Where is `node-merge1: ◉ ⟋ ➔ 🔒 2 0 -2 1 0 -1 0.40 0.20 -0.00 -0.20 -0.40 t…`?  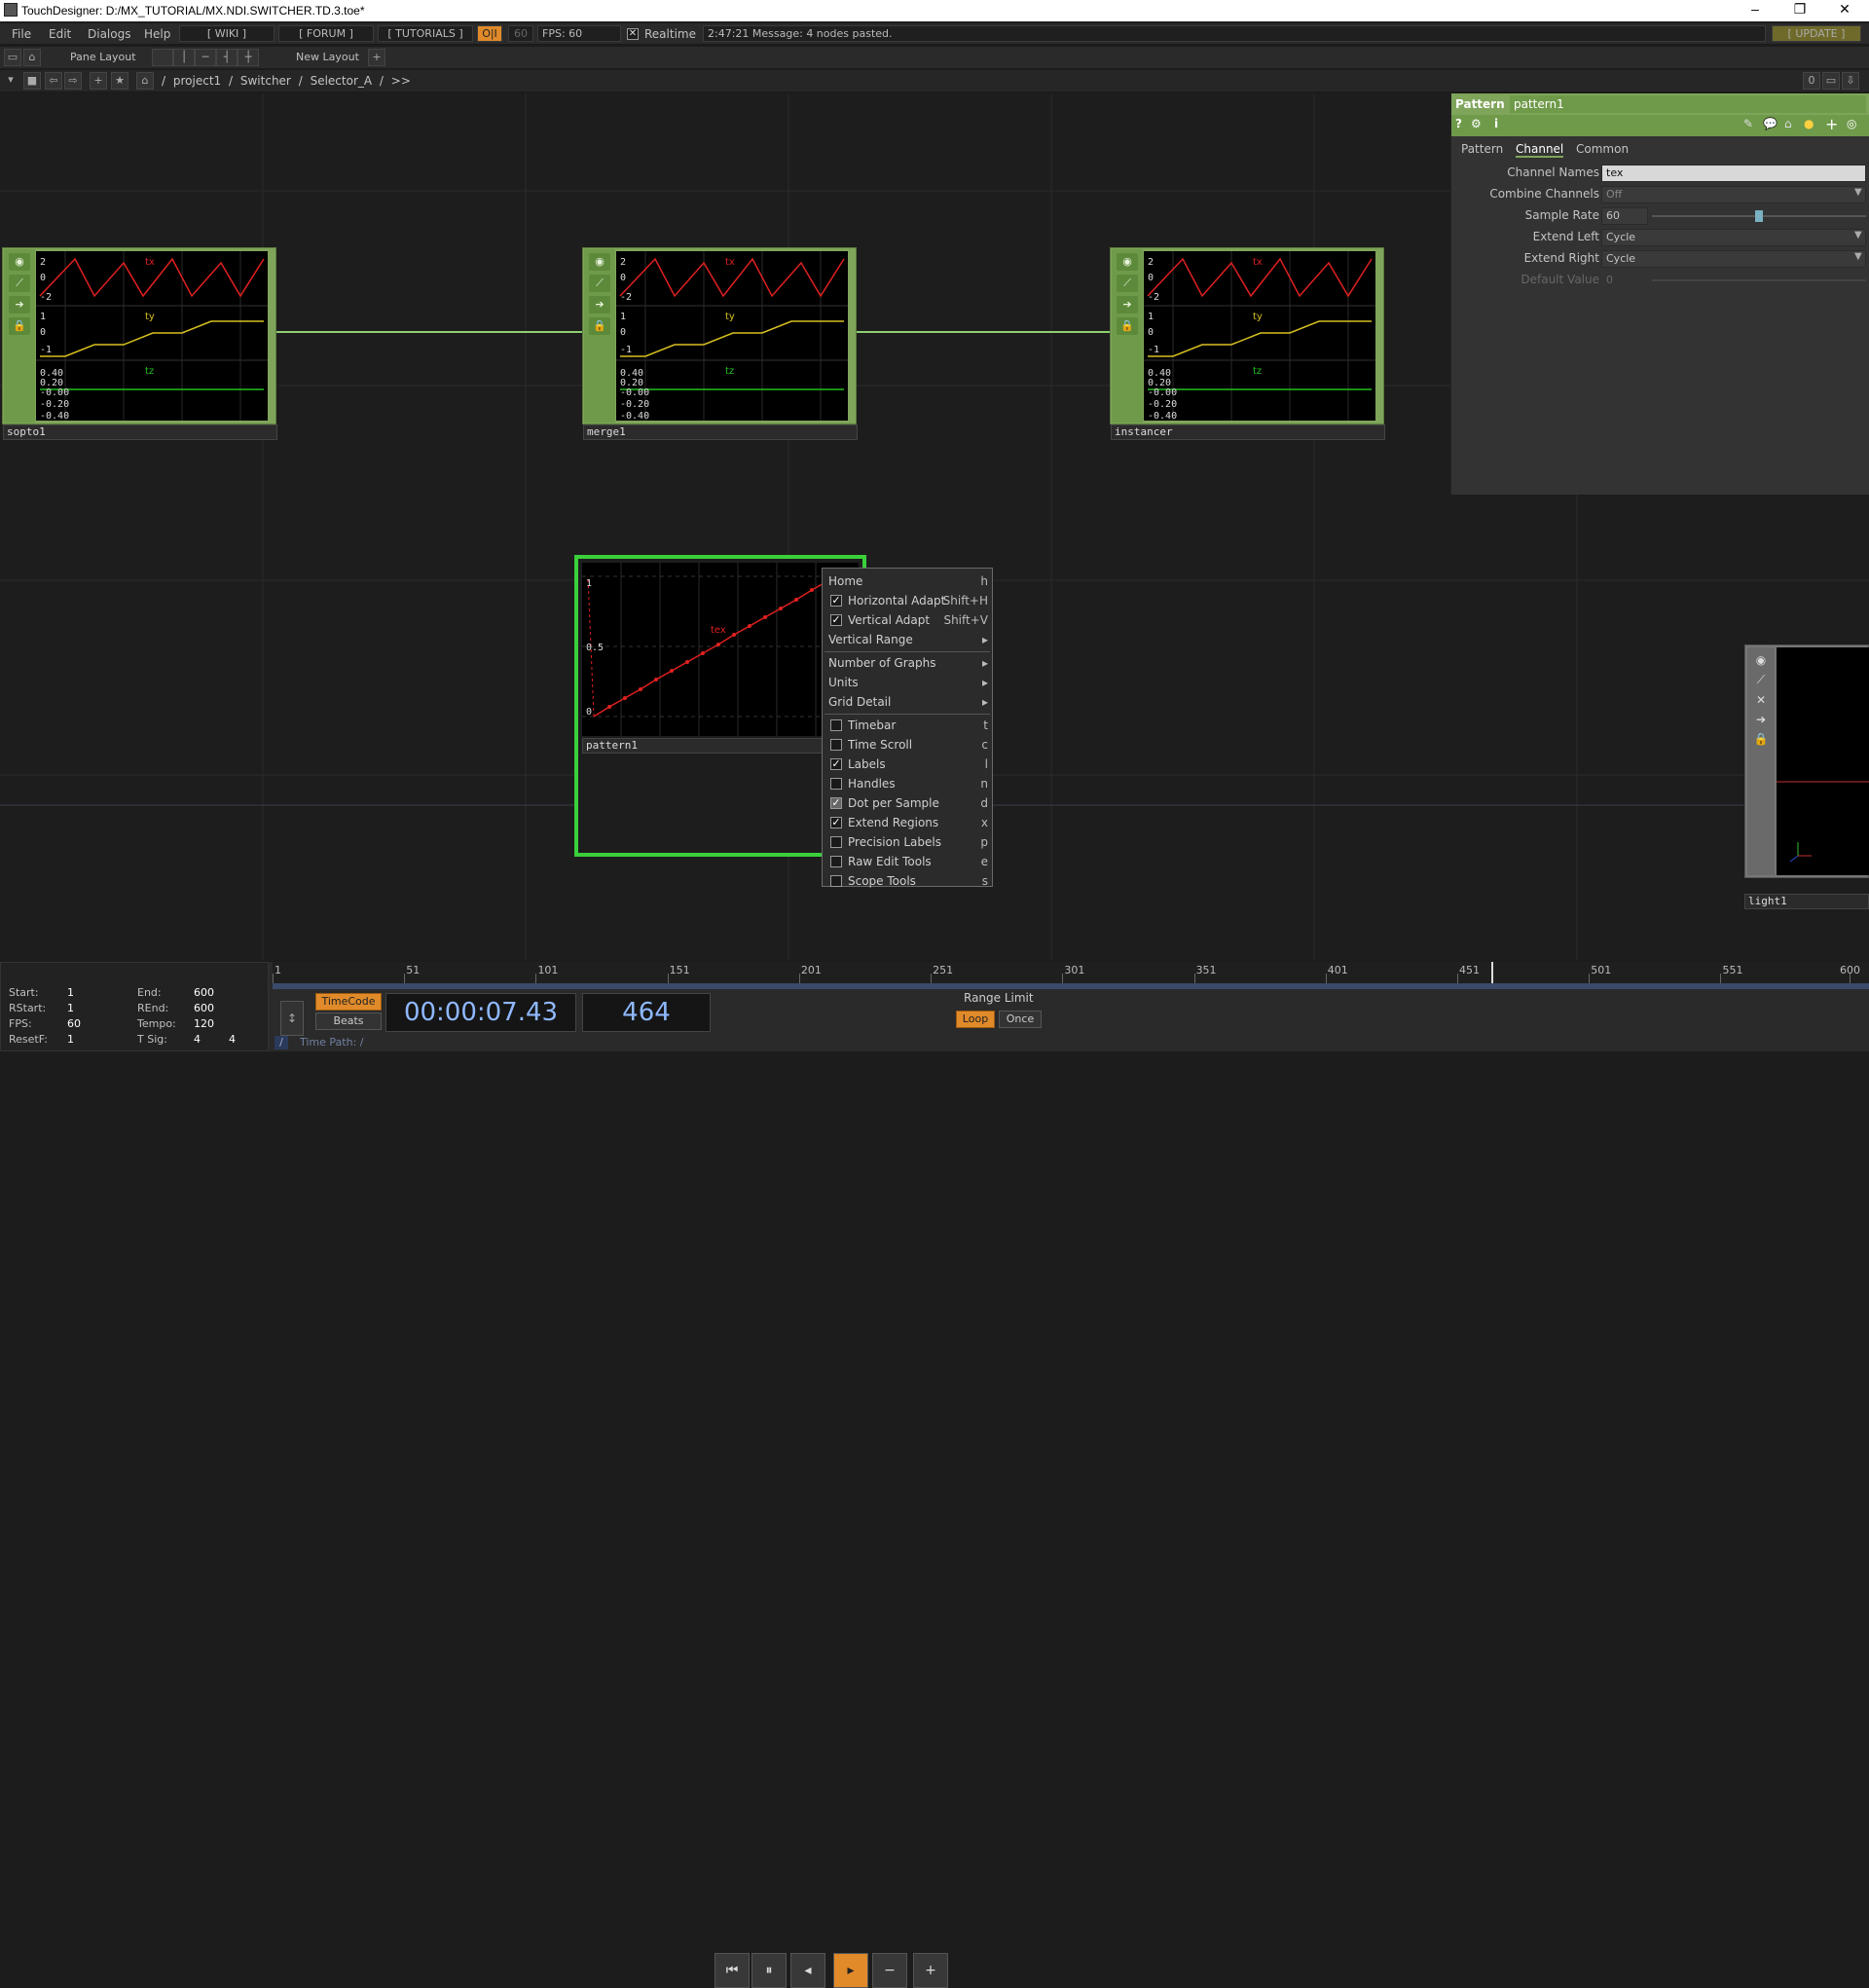
node-merge1: ◉ ⟋ ➔ 🔒 2 0 -2 1 0 -1 0.40 0.20 -0.00 -0.20 -0.40 t… is located at coordinates (720, 343).